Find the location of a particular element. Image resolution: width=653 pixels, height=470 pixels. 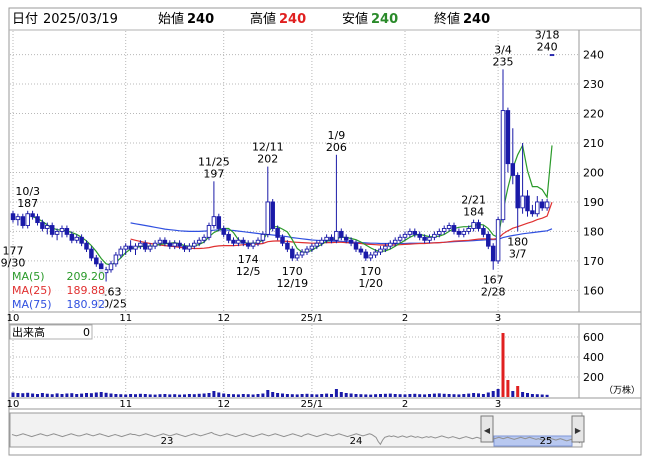

annotation: 1779/30 is located at coordinates (13, 256).